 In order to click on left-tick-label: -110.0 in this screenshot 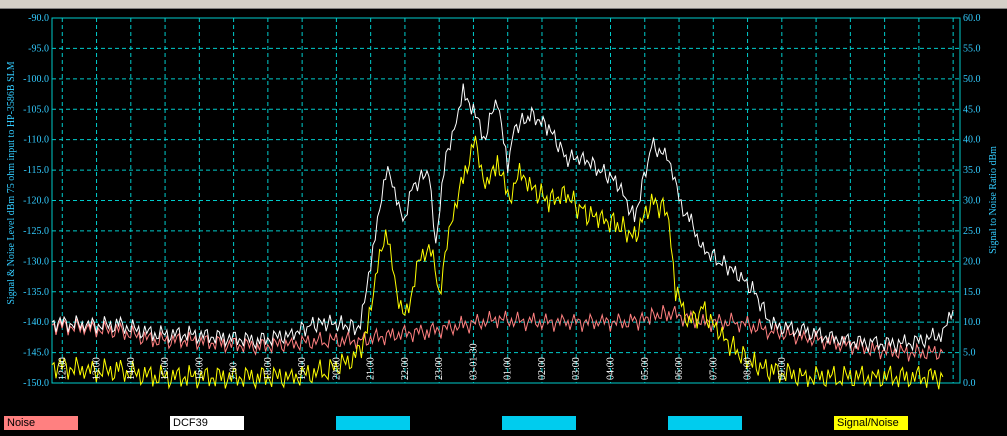, I will do `click(36, 140)`.